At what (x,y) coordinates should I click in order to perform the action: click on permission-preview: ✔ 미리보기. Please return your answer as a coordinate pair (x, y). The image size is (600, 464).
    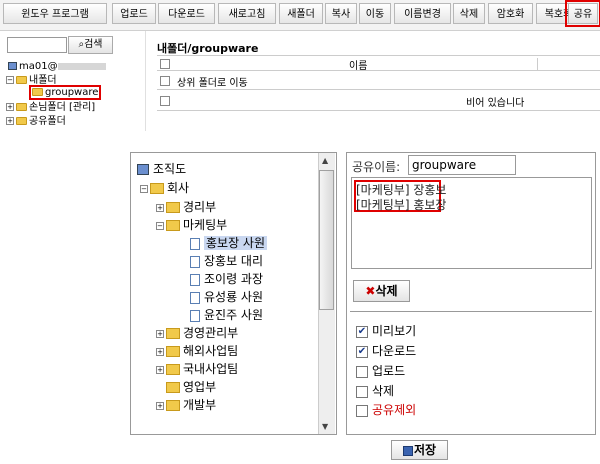
    Looking at the image, I should click on (386, 331).